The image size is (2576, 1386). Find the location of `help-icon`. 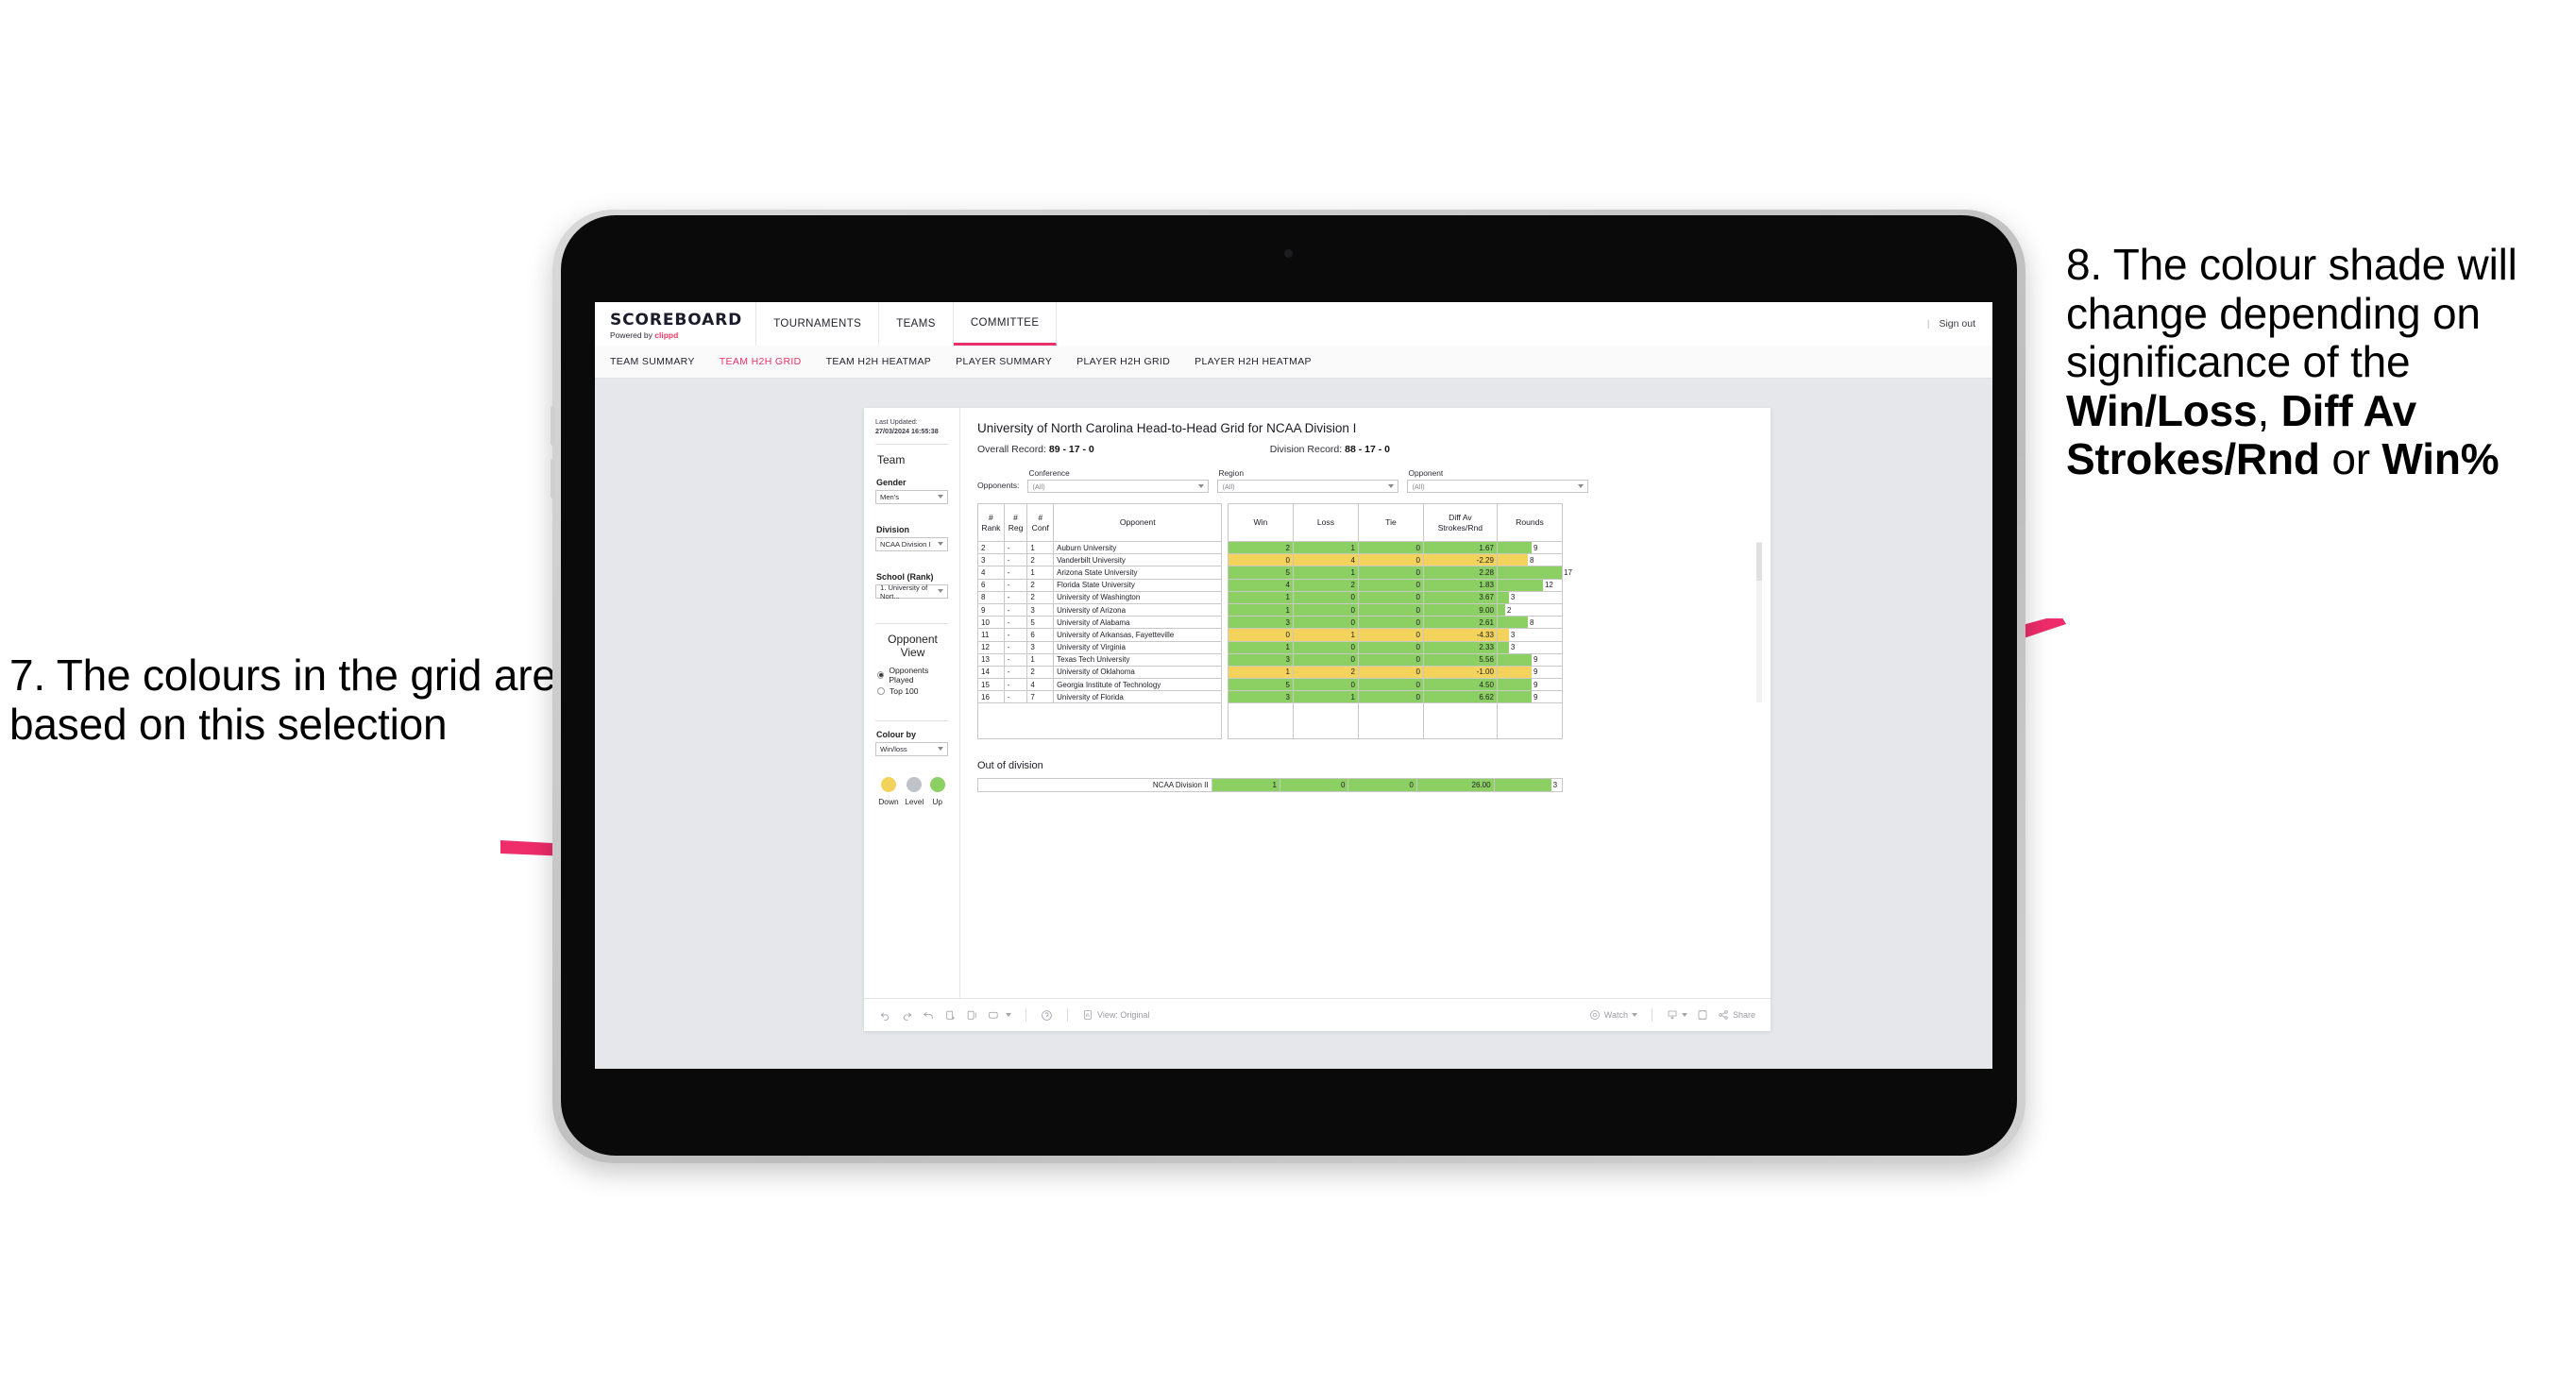

help-icon is located at coordinates (1047, 1015).